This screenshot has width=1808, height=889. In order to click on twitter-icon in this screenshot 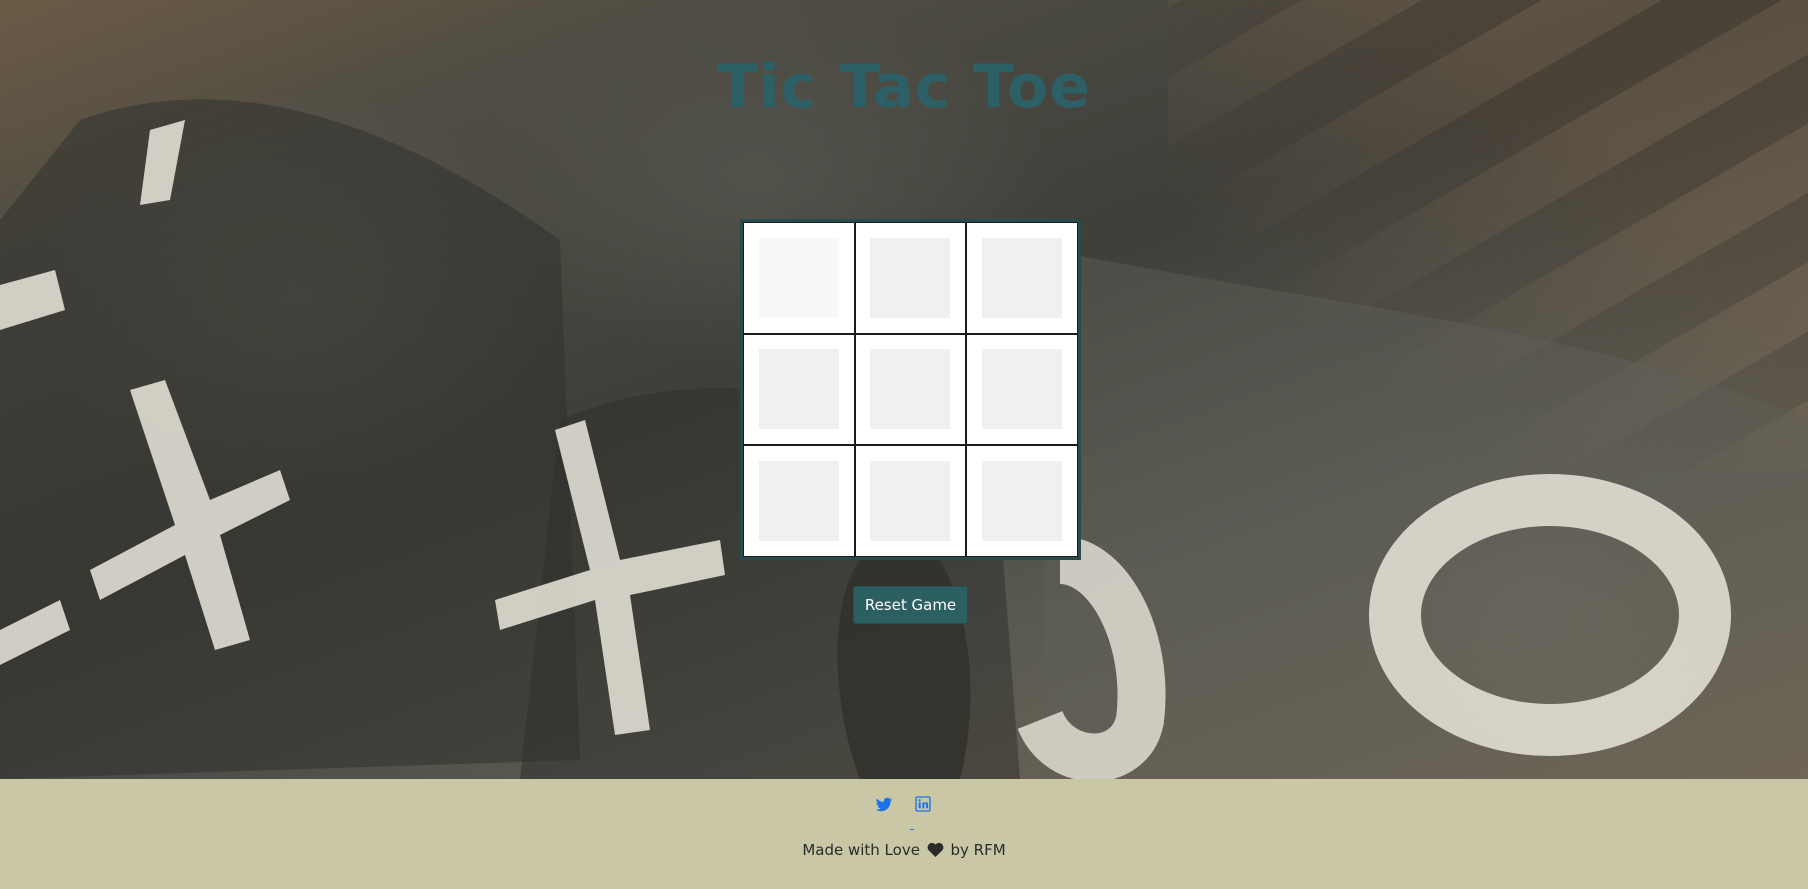, I will do `click(884, 804)`.